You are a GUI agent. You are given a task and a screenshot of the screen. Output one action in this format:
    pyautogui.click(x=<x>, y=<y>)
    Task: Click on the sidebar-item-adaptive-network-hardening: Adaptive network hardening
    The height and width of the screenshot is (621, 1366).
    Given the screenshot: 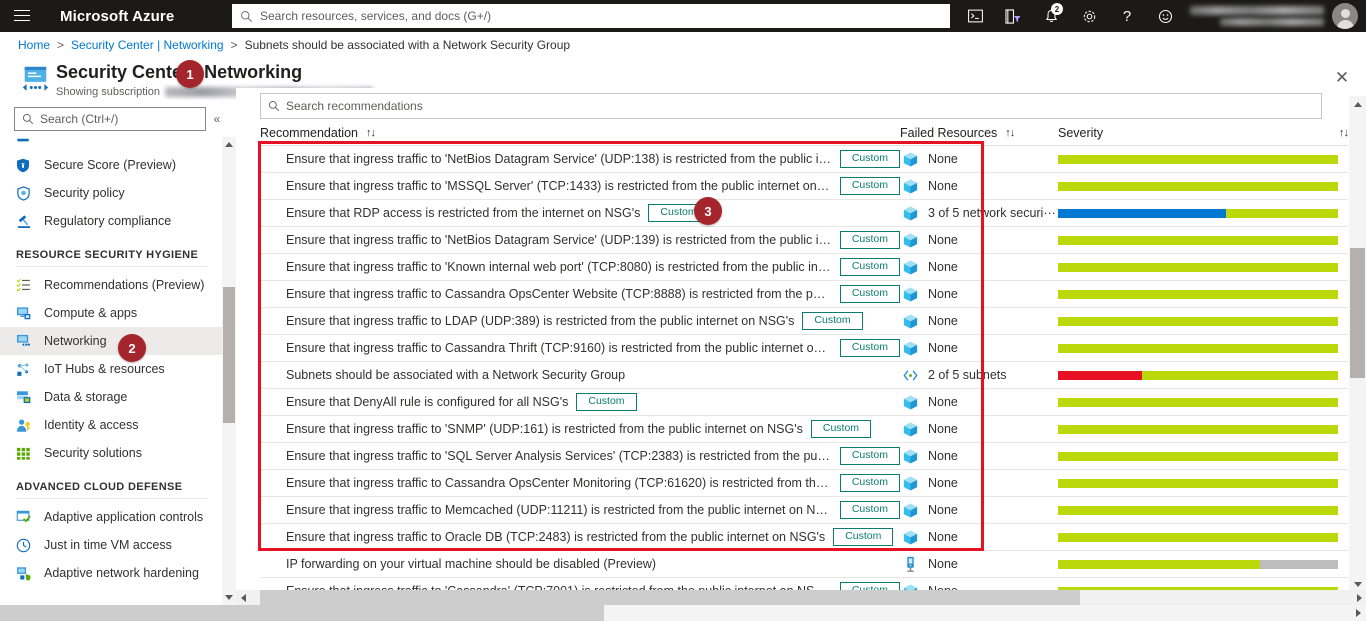 What is the action you would take?
    pyautogui.click(x=111, y=573)
    